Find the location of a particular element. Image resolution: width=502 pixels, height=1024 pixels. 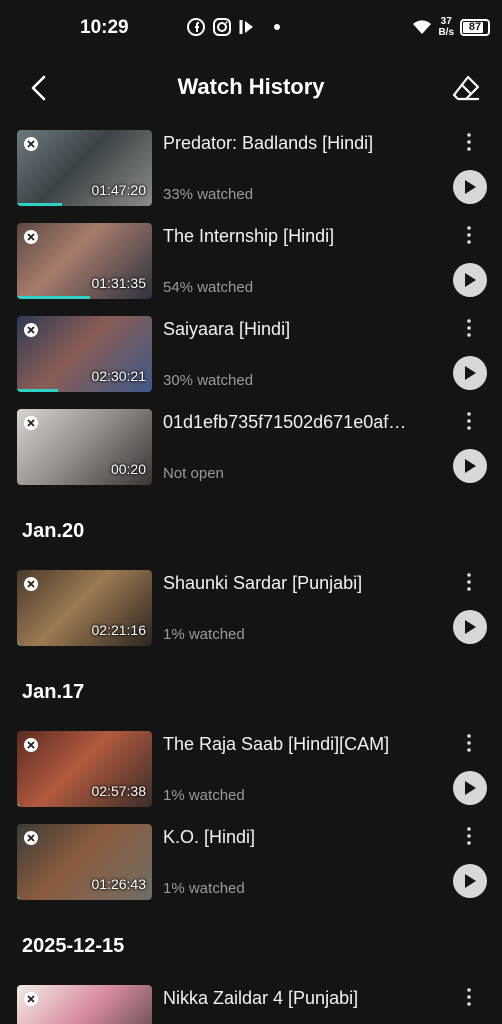

watch-status: 30% watched is located at coordinates (208, 380).